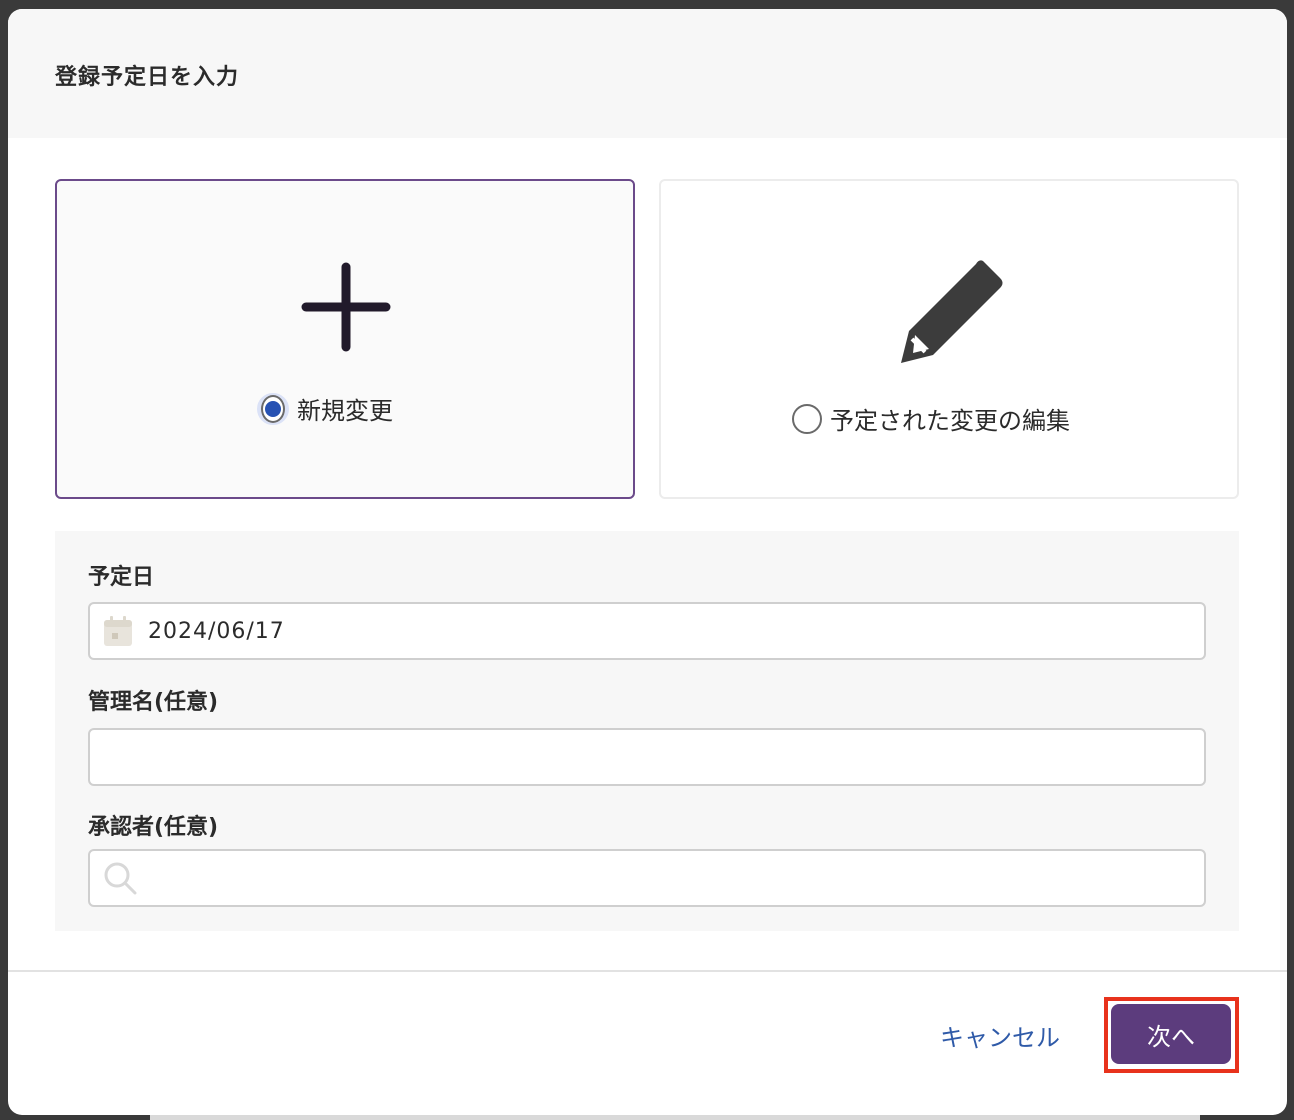 The height and width of the screenshot is (1120, 1294). What do you see at coordinates (120, 878) in the screenshot?
I see `search-icon` at bounding box center [120, 878].